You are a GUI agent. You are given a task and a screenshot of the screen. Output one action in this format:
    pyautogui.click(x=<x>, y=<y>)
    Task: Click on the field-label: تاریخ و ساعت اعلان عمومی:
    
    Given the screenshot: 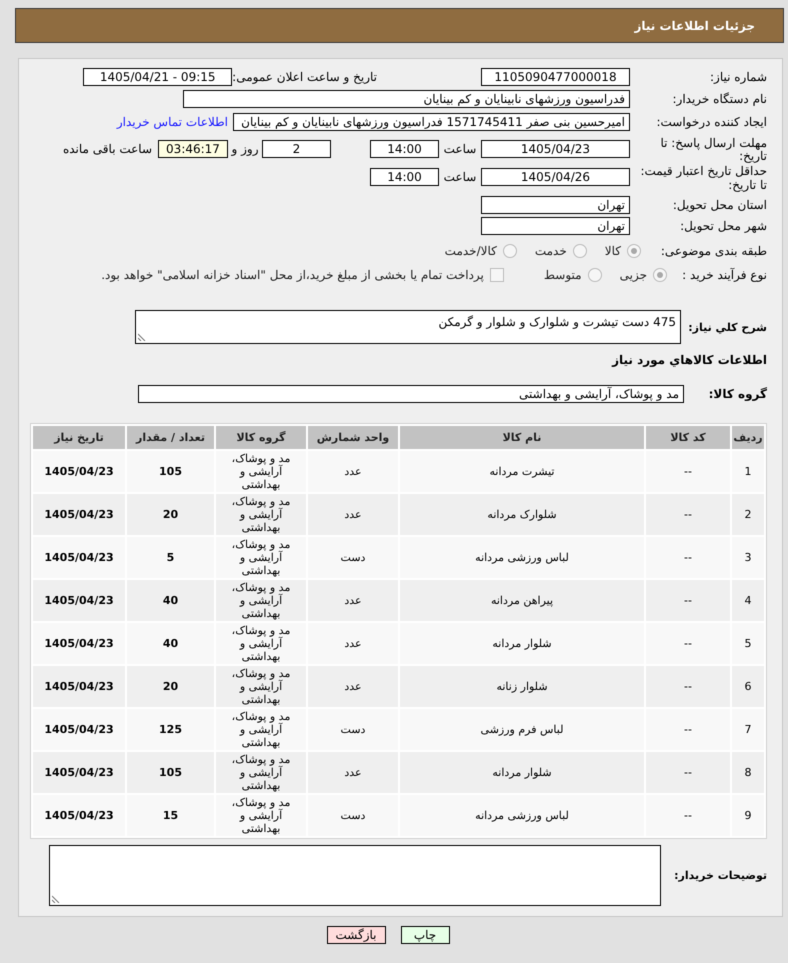 What is the action you would take?
    pyautogui.click(x=304, y=77)
    